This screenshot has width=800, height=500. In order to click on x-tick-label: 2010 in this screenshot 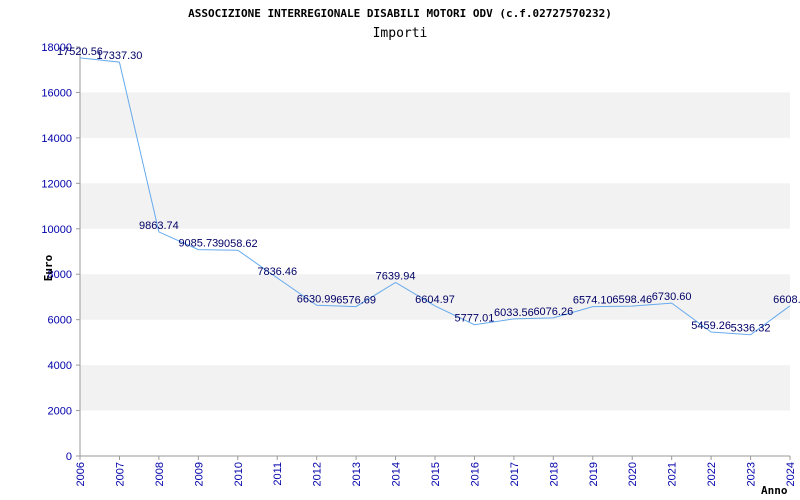, I will do `click(239, 474)`.